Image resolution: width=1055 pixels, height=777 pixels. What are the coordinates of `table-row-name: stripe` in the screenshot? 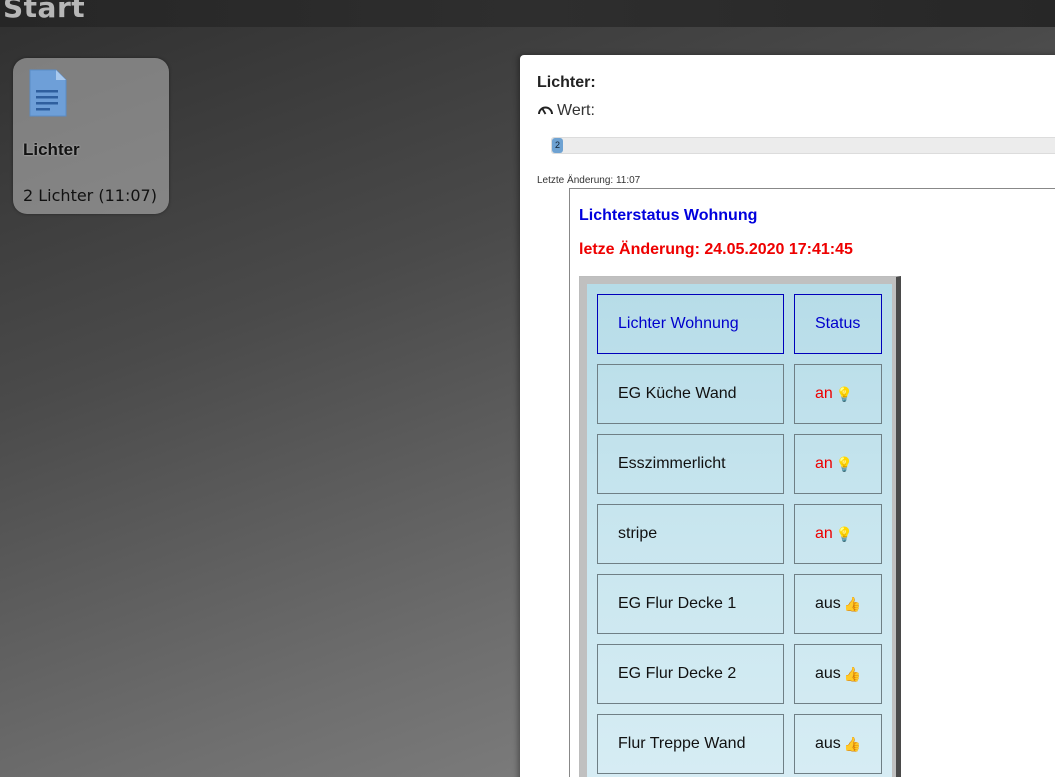 It's located at (690, 534).